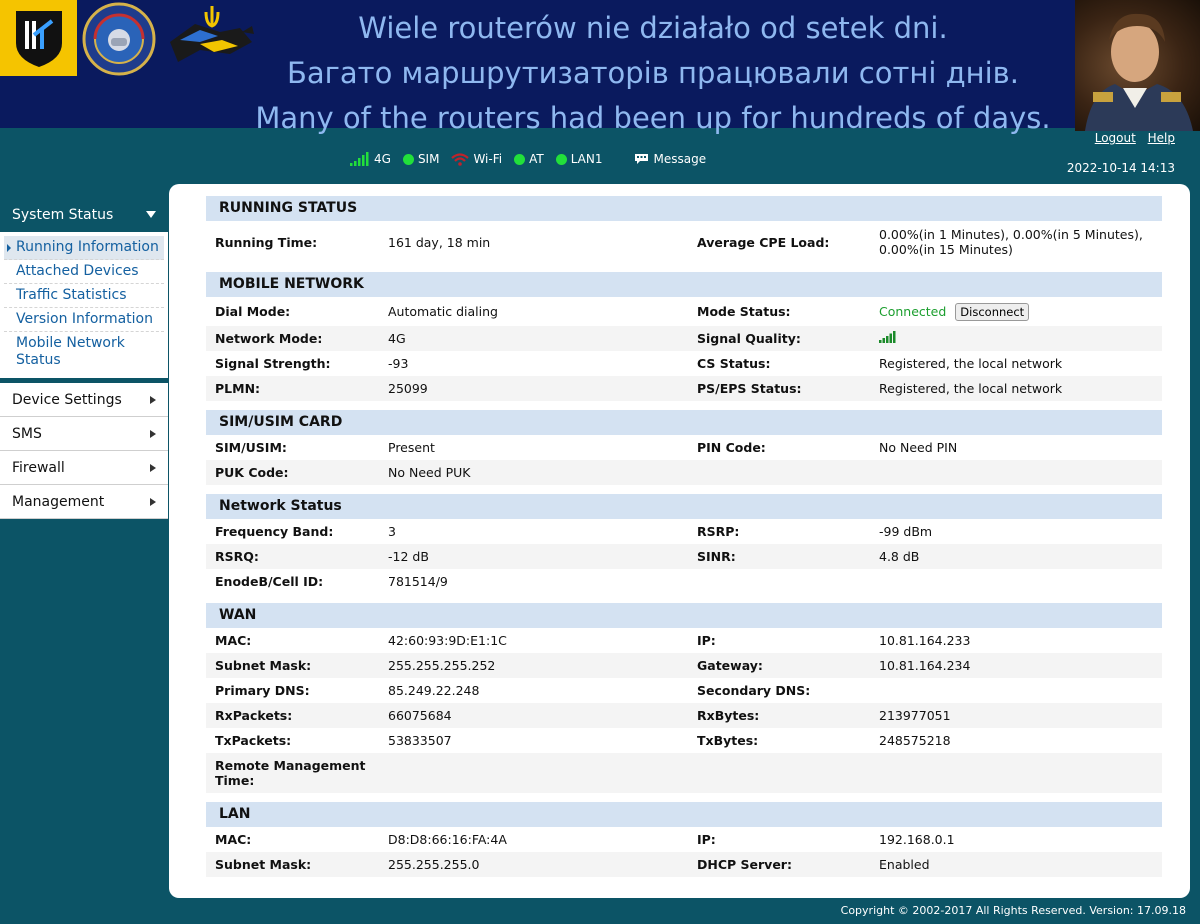 The width and height of the screenshot is (1200, 924). Describe the element at coordinates (488, 159) in the screenshot. I see `indicator-wifi-label: Wi-Fi` at that location.